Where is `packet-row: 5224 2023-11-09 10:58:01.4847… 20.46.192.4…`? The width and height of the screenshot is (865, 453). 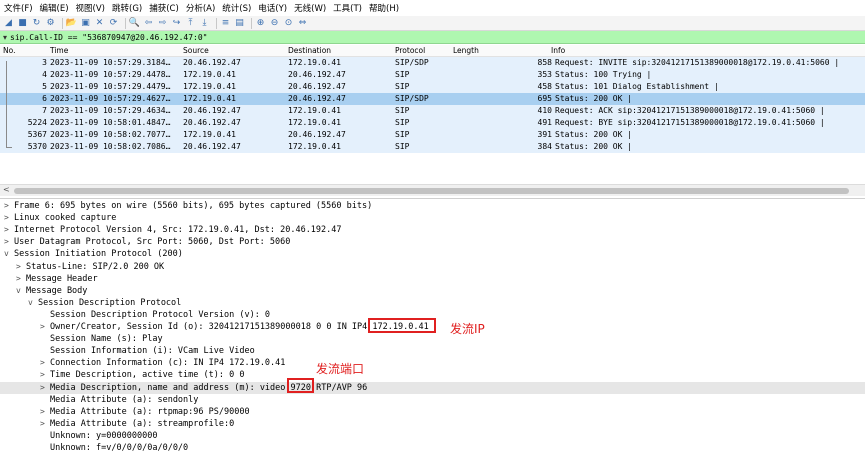
packet-row: 5224 2023-11-09 10:58:01.4847… 20.46.192.4… is located at coordinates (432, 123).